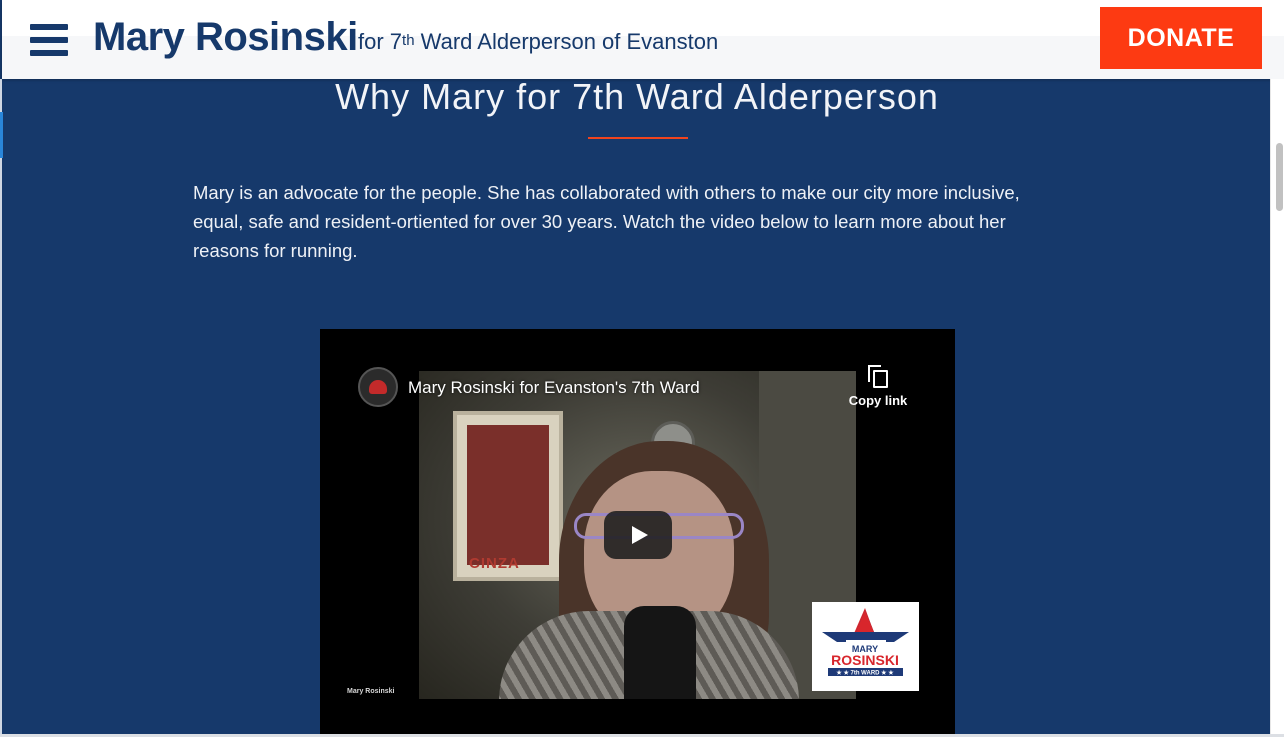 The height and width of the screenshot is (737, 1284). I want to click on campaign-logo: MARY ROSINSKI ★ ★ 7th WARD ★ ★, so click(865, 646).